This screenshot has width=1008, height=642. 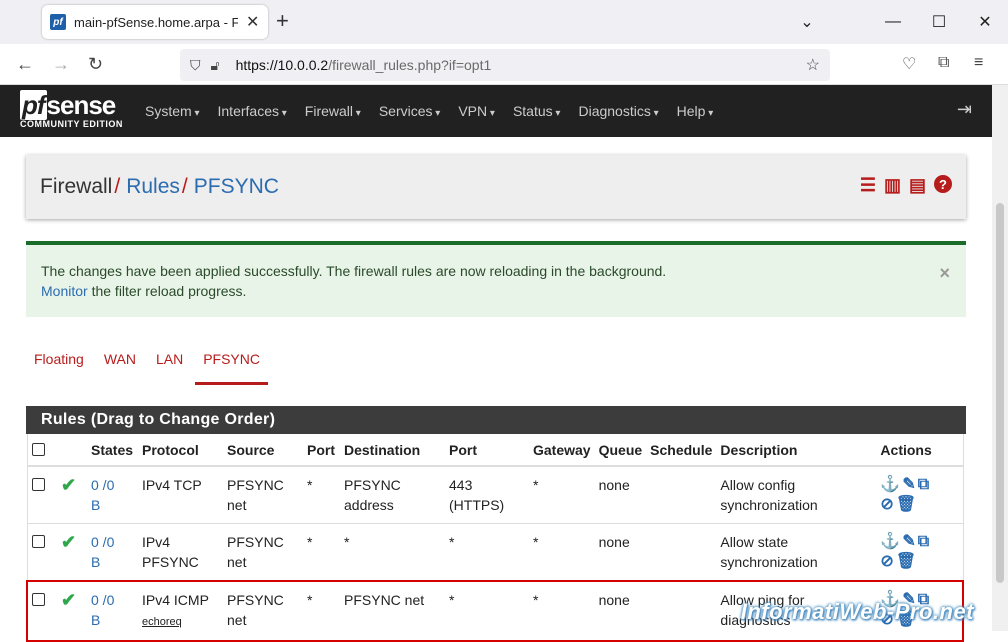 I want to click on col-dest-port: Port, so click(x=487, y=450).